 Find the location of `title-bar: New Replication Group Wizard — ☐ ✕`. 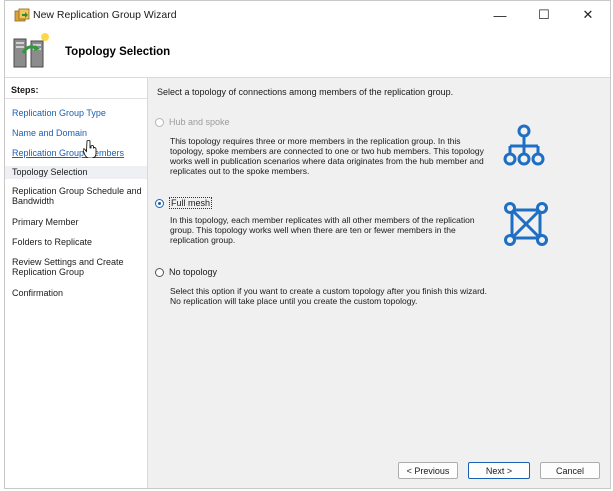

title-bar: New Replication Group Wizard — ☐ ✕ is located at coordinates (307, 15).